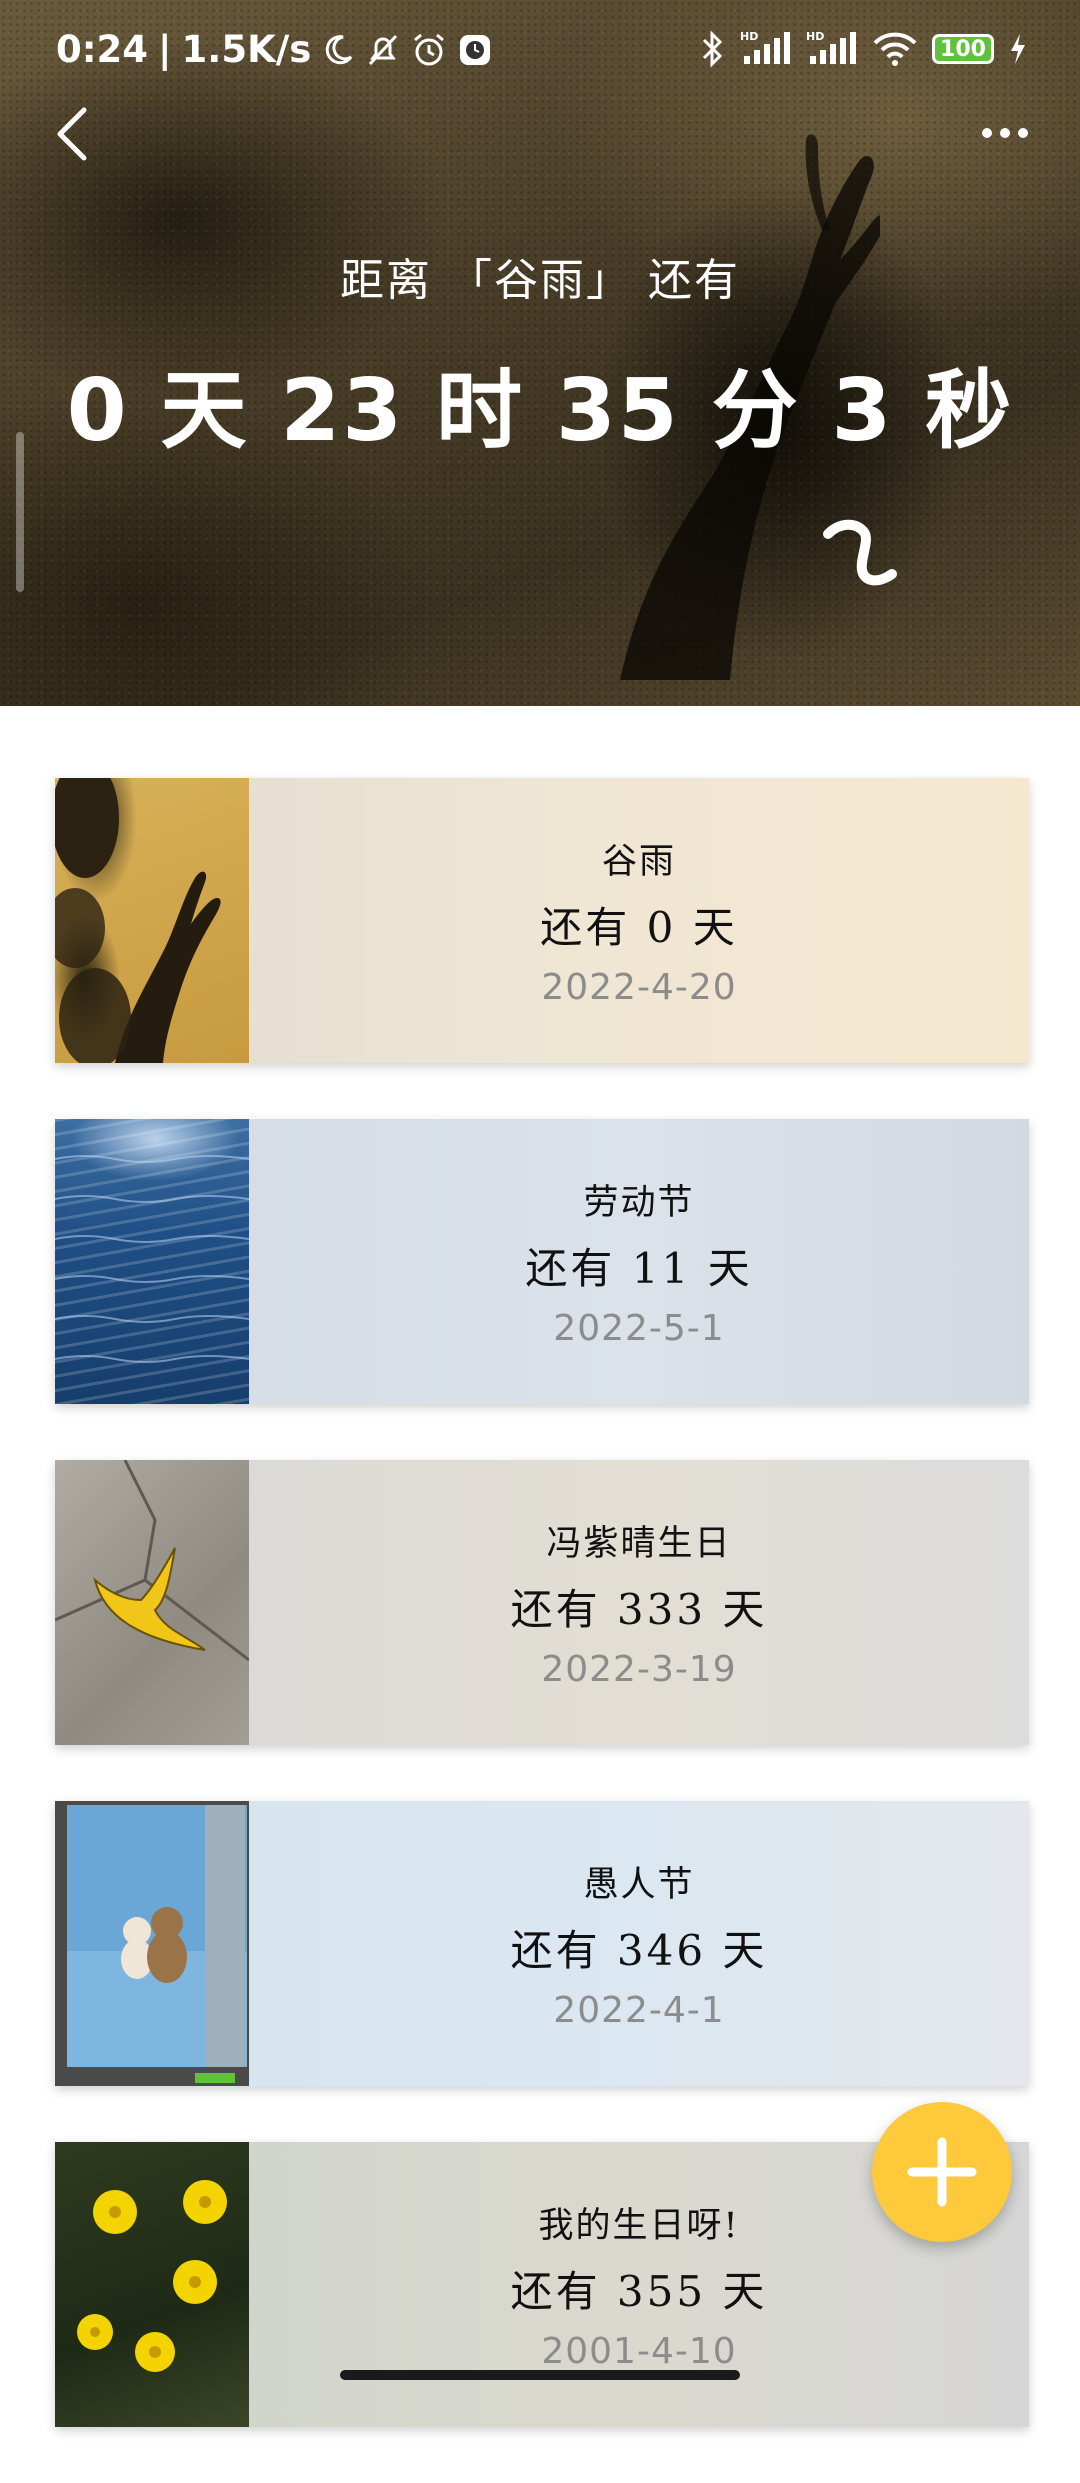  What do you see at coordinates (1005, 133) in the screenshot?
I see `more-button` at bounding box center [1005, 133].